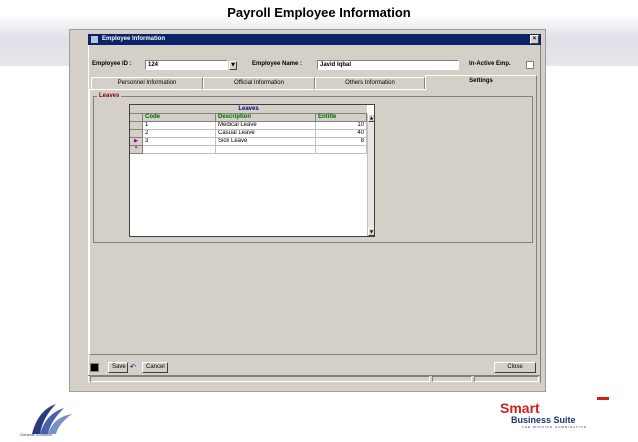 The height and width of the screenshot is (442, 638). Describe the element at coordinates (94, 39) in the screenshot. I see `app-icon` at that location.